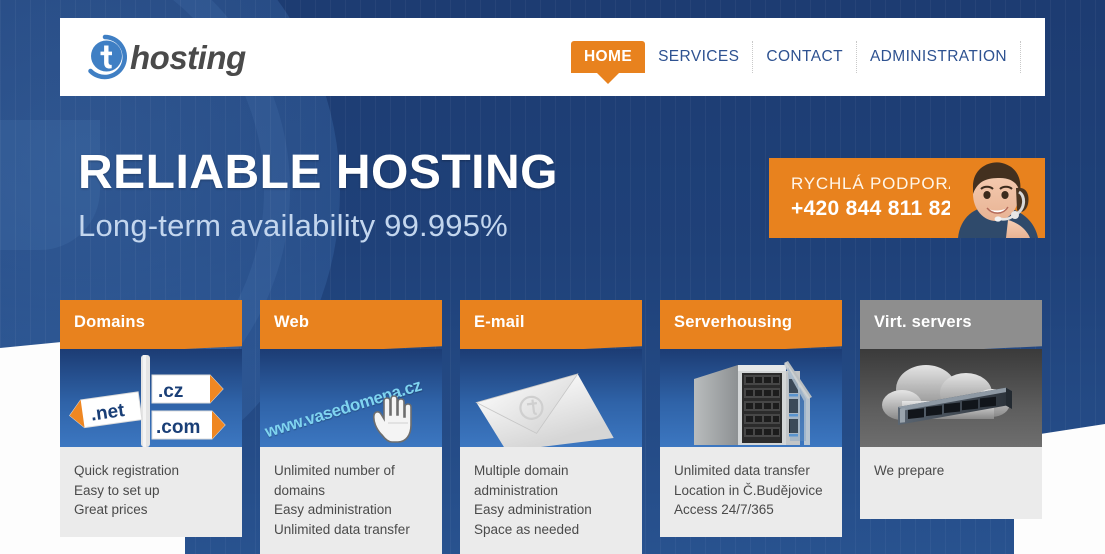 The width and height of the screenshot is (1105, 554). Describe the element at coordinates (188, 57) in the screenshot. I see `logo-text: hosting` at that location.